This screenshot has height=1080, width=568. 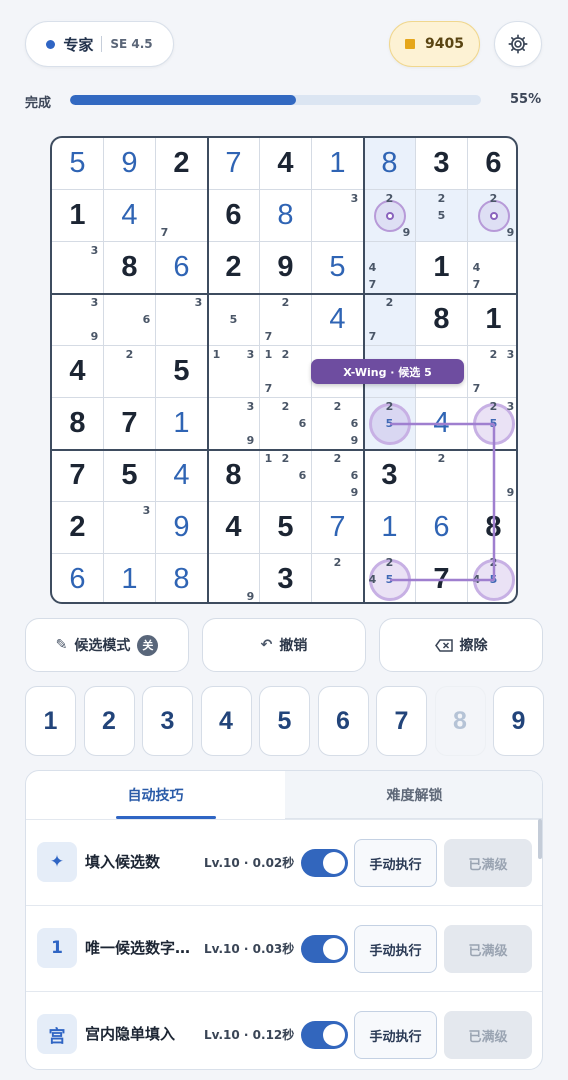 What do you see at coordinates (78, 528) in the screenshot?
I see `sudoku-cell-r8c1: 2` at bounding box center [78, 528].